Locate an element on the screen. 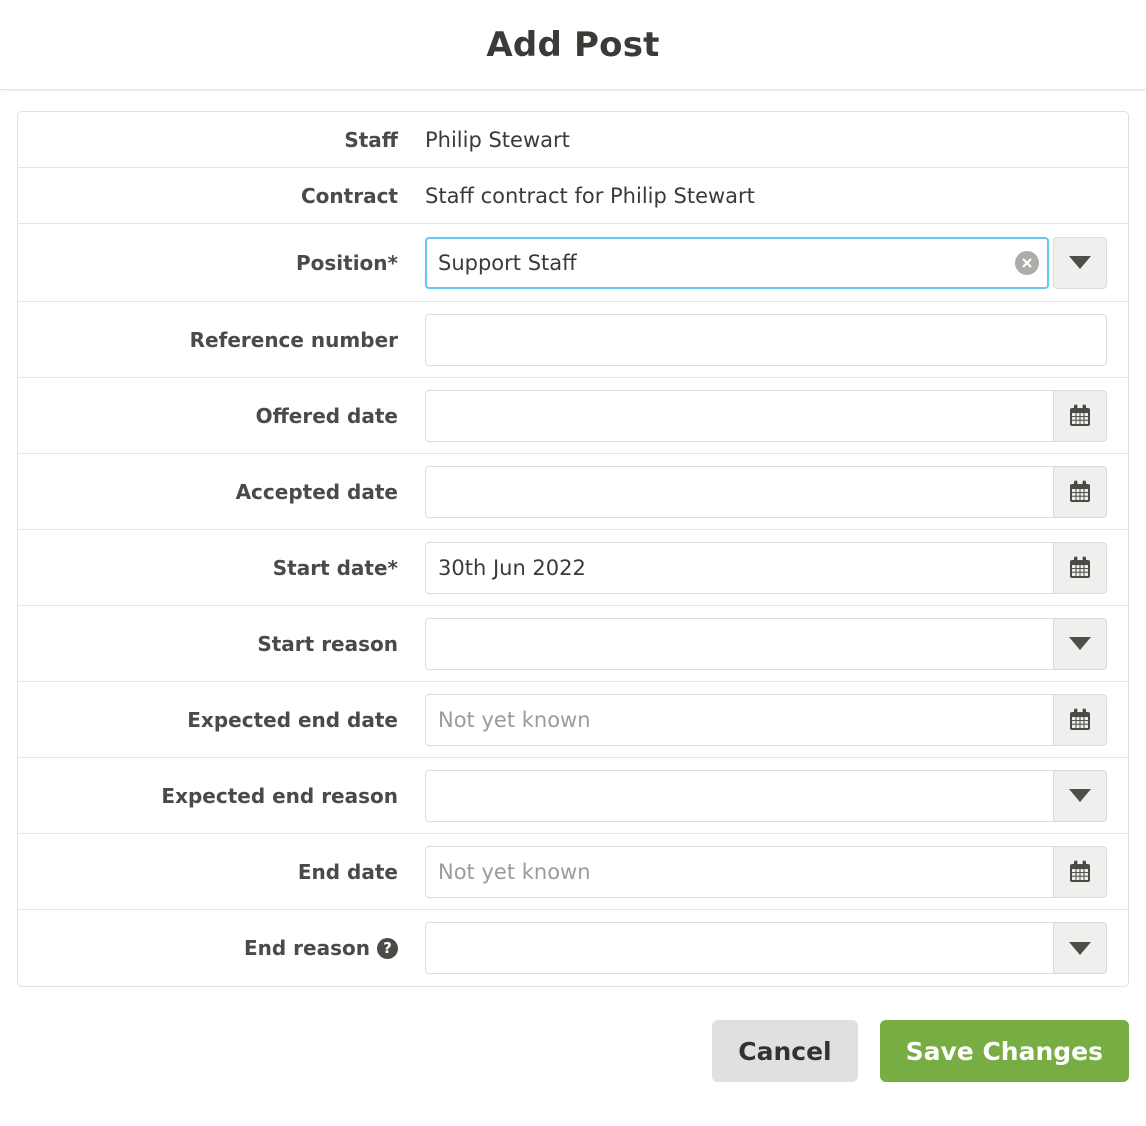 This screenshot has height=1126, width=1146. offered-date-input is located at coordinates (739, 415).